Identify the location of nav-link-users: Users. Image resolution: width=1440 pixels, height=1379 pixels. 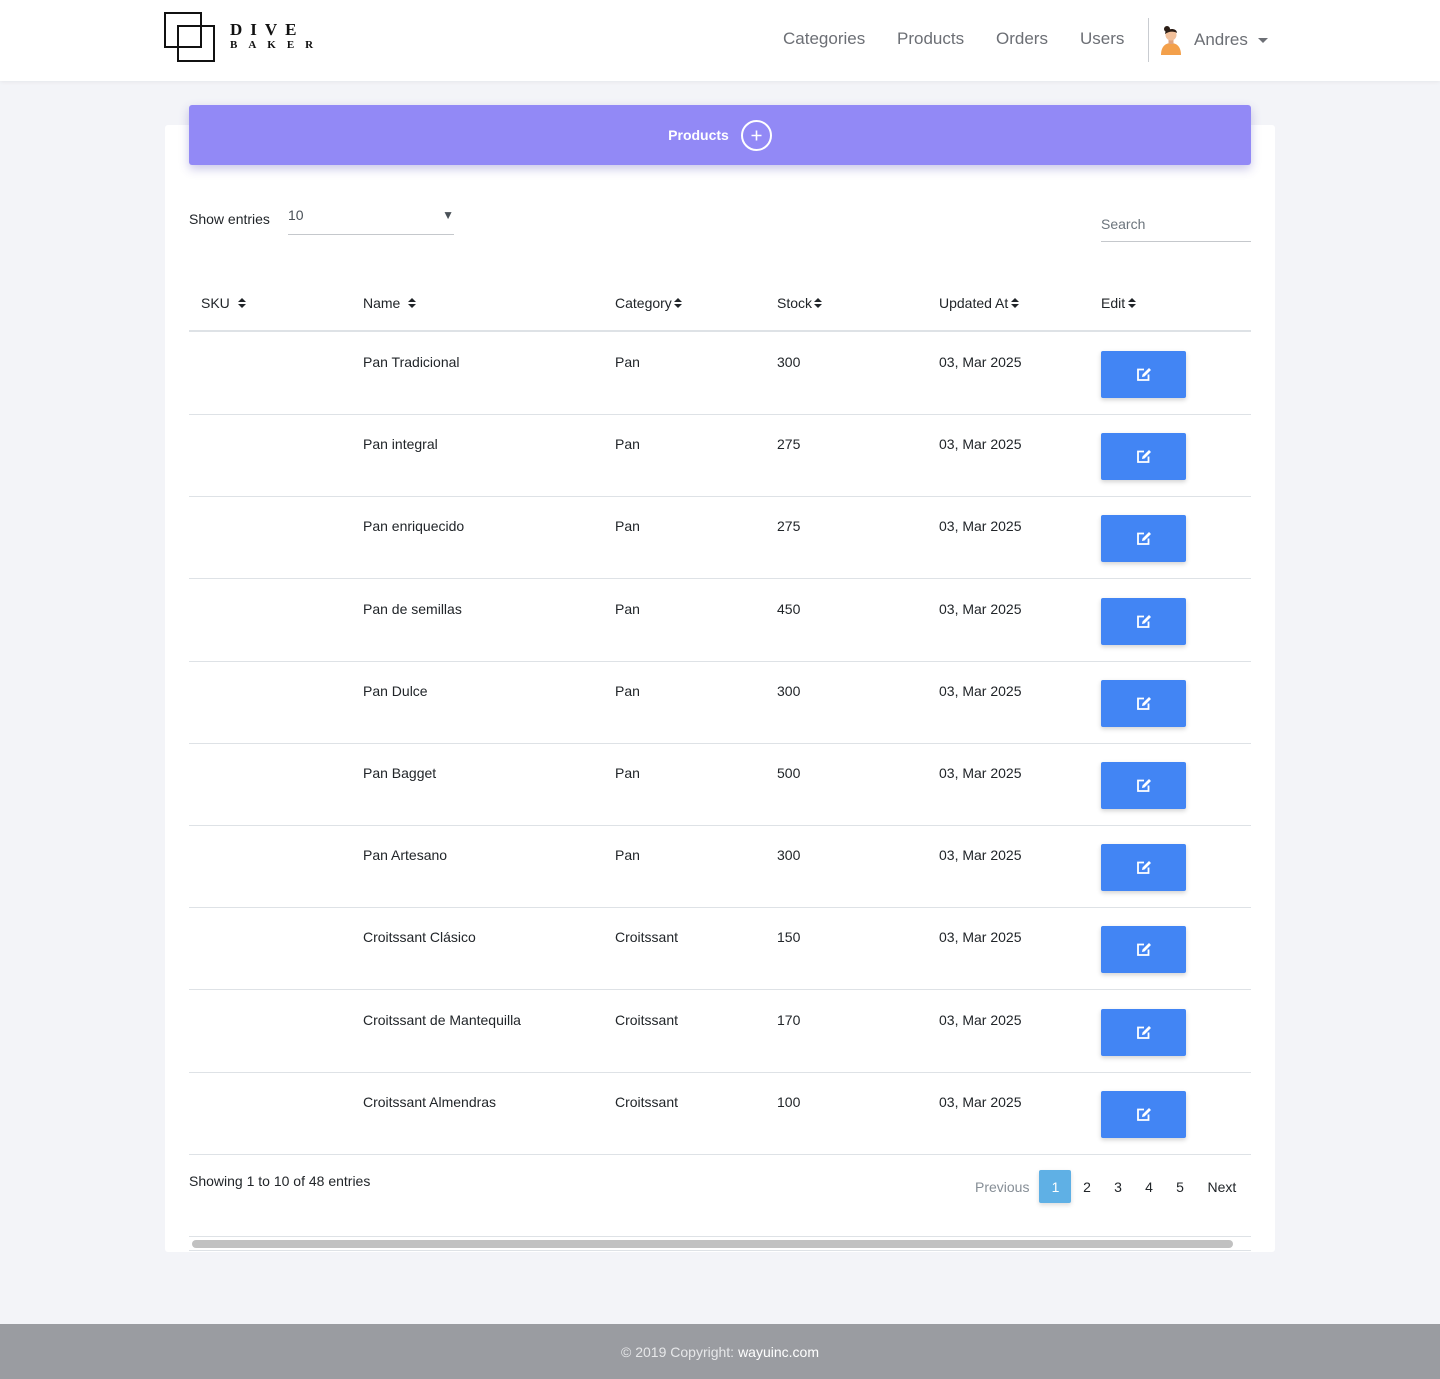
(1102, 39).